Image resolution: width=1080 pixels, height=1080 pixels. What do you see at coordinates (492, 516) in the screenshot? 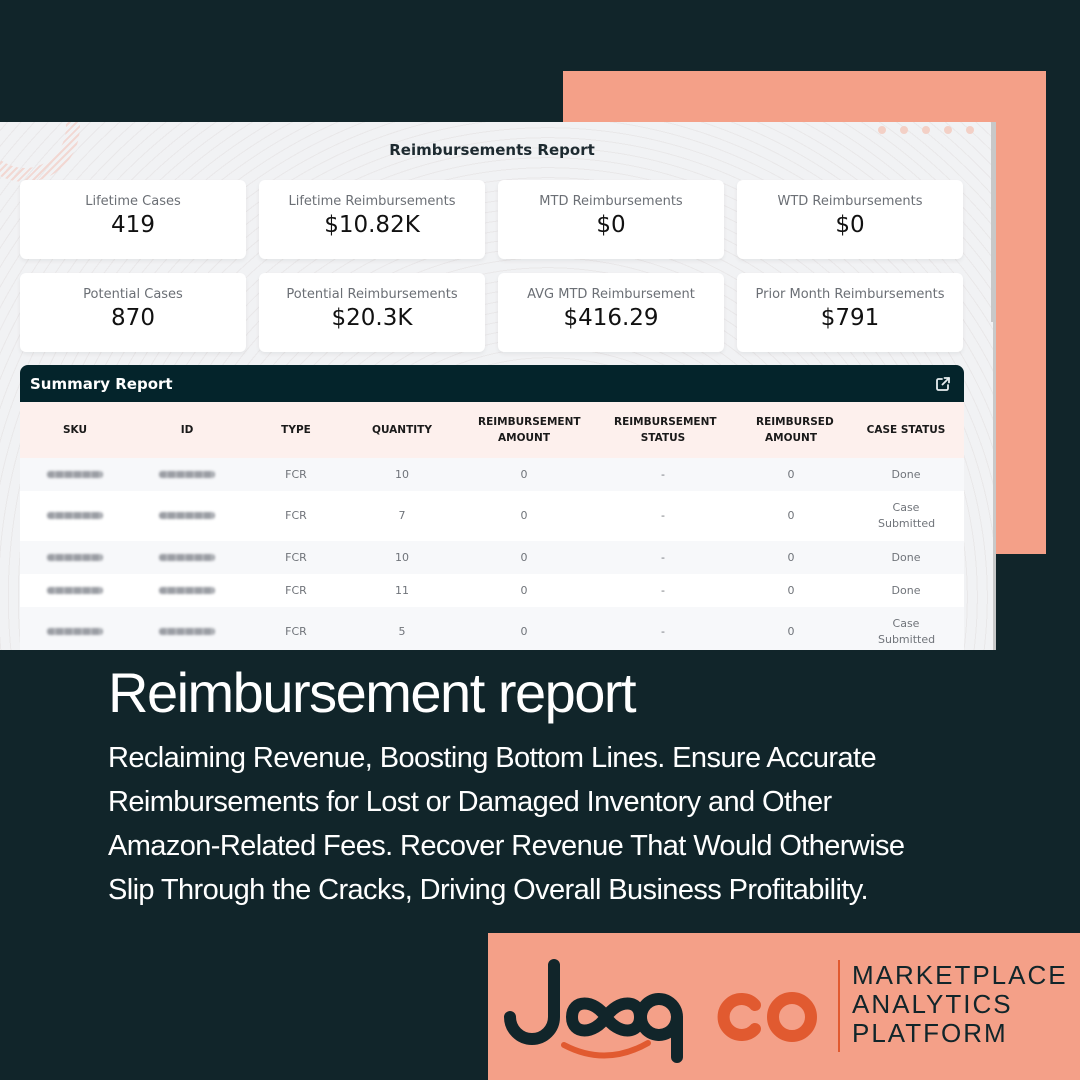
I see `table-row: FCR 7 0 - 0 Case Submitted` at bounding box center [492, 516].